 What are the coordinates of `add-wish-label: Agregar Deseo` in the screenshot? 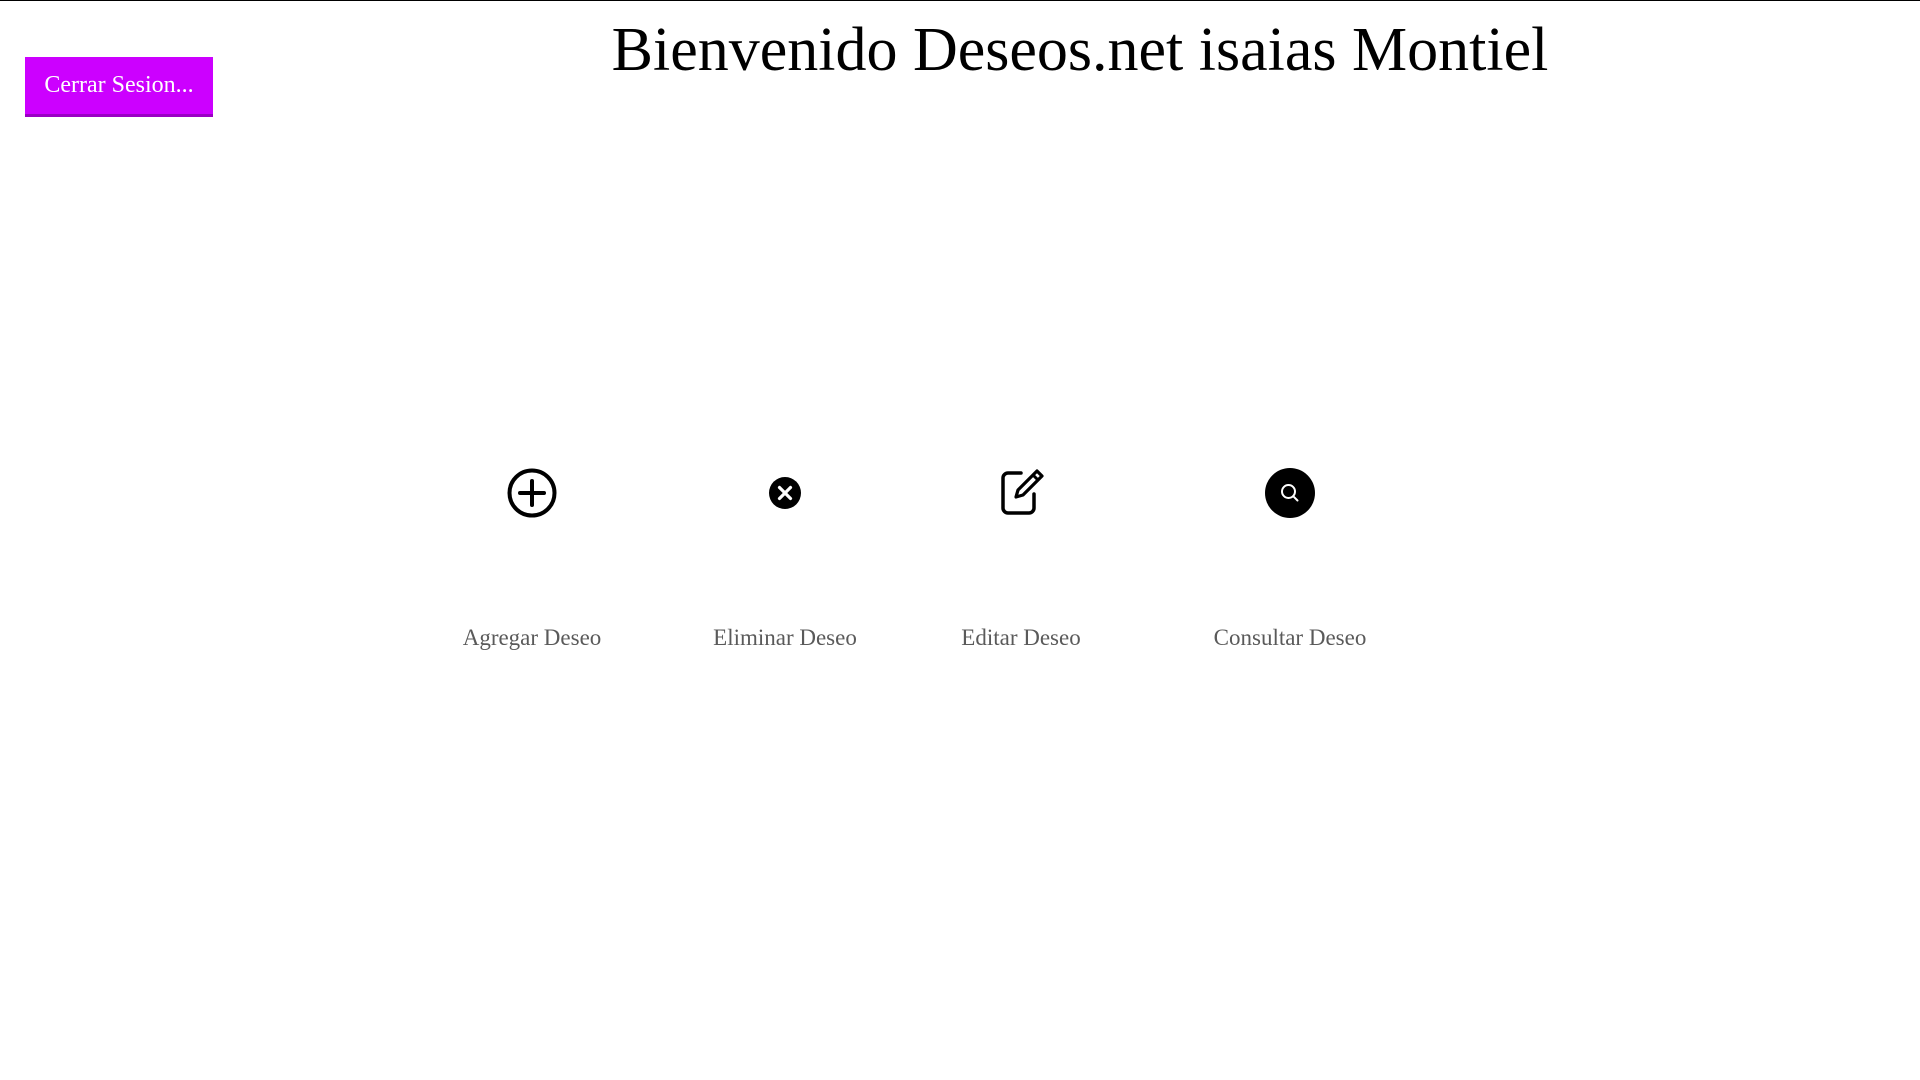 It's located at (532, 638).